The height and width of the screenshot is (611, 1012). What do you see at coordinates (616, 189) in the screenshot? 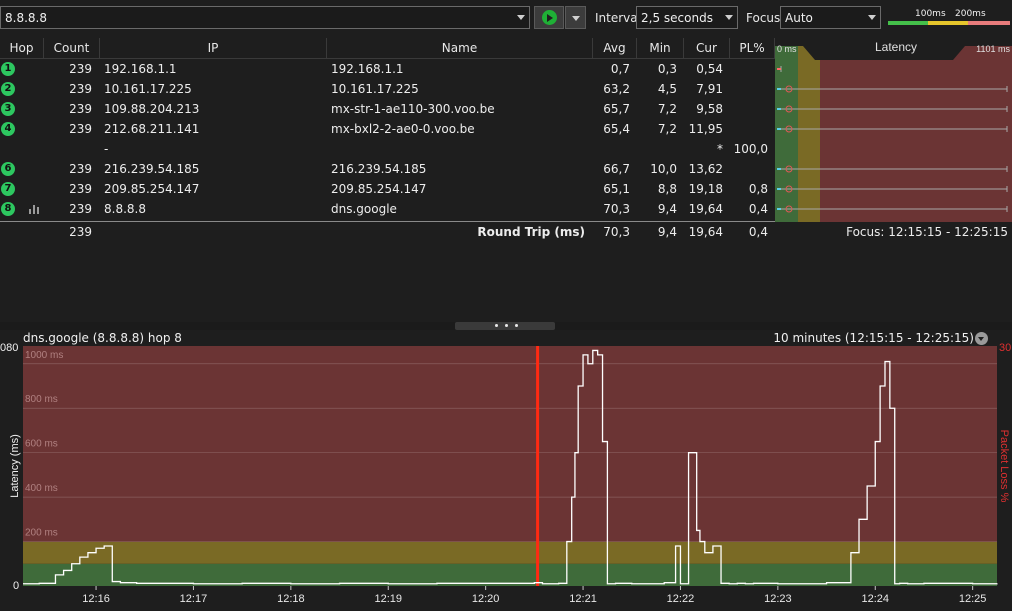
I see `cell-avg: 65,1` at bounding box center [616, 189].